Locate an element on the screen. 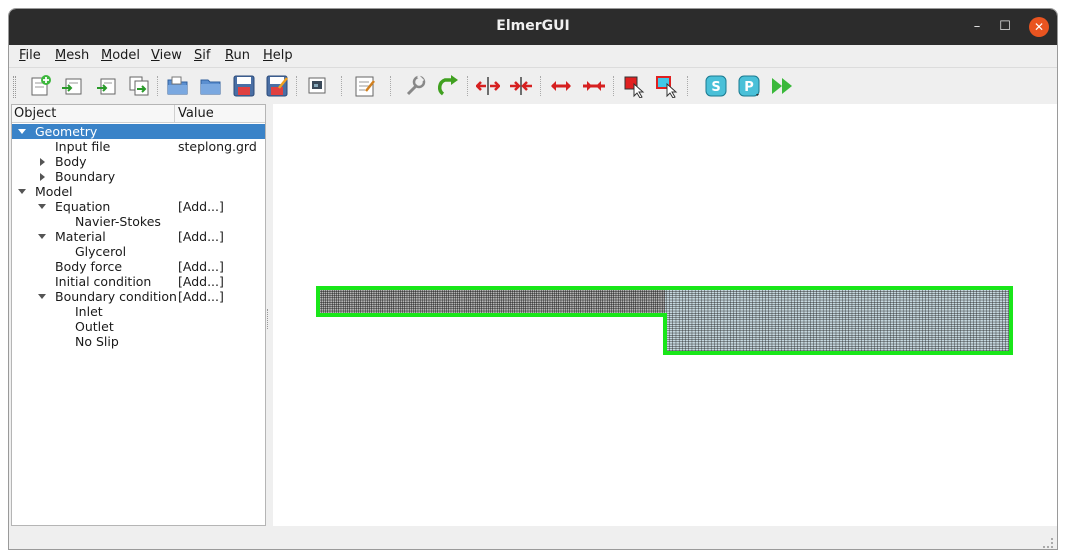 This screenshot has width=1066, height=557. tree-row: Body force [Add...] is located at coordinates (138, 266).